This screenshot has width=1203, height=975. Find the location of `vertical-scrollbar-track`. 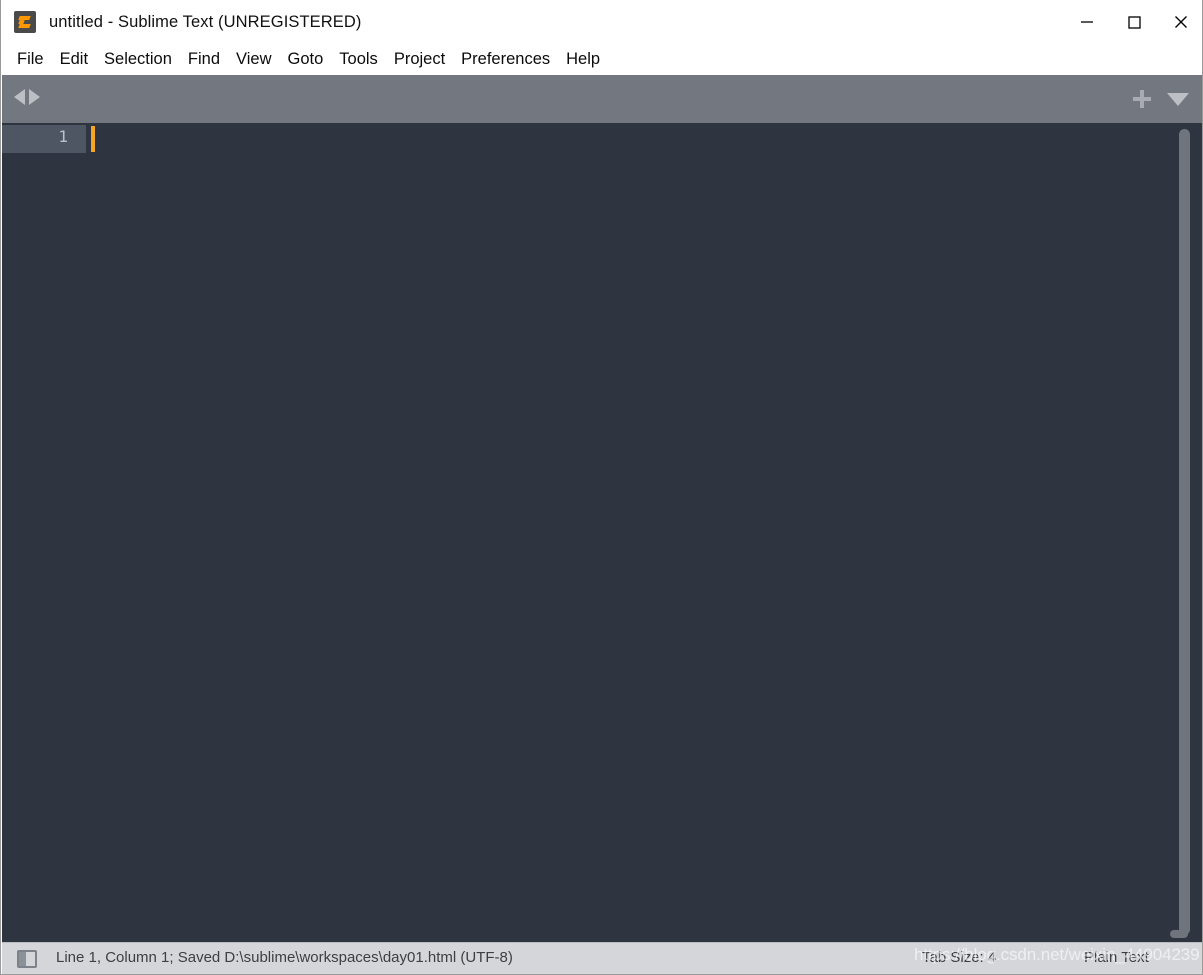

vertical-scrollbar-track is located at coordinates (1189, 532).